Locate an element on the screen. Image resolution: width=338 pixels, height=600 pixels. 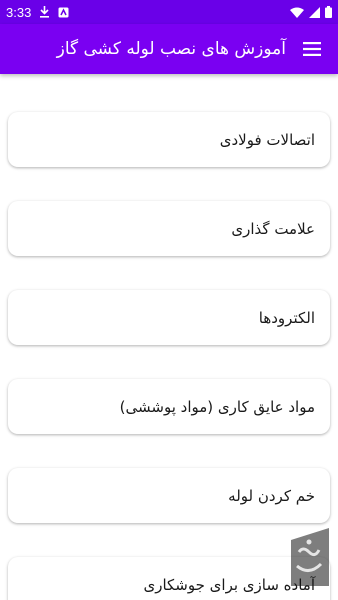
hamburger-menu-icon is located at coordinates (312, 49).